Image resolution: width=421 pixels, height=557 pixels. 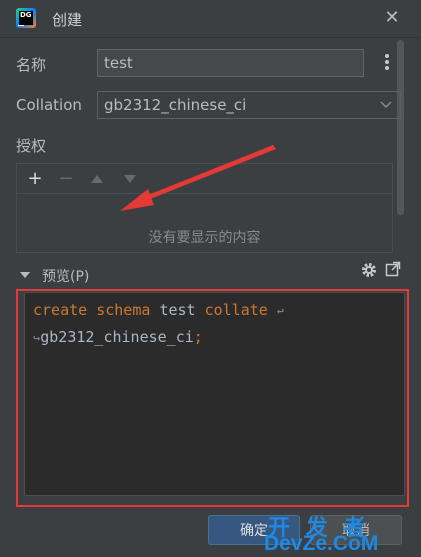 I want to click on schema-name: test, so click(x=177, y=310).